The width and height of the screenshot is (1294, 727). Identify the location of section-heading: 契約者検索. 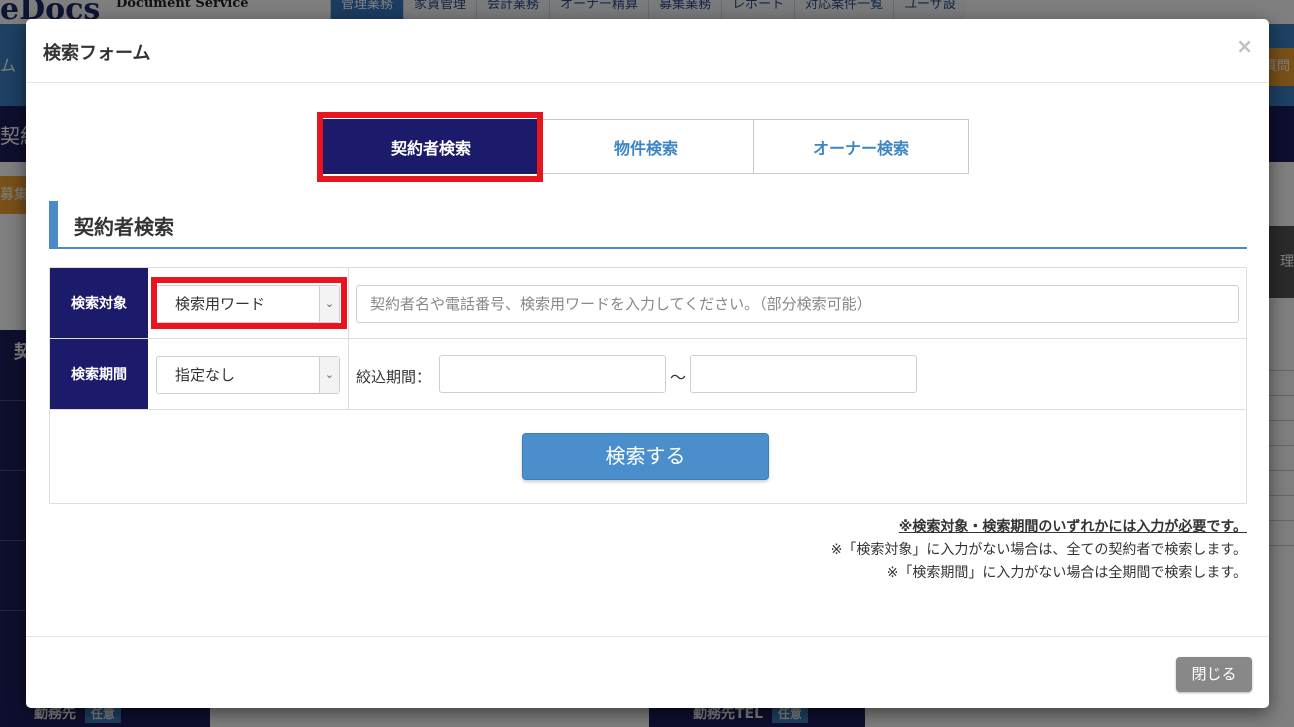
(648, 225).